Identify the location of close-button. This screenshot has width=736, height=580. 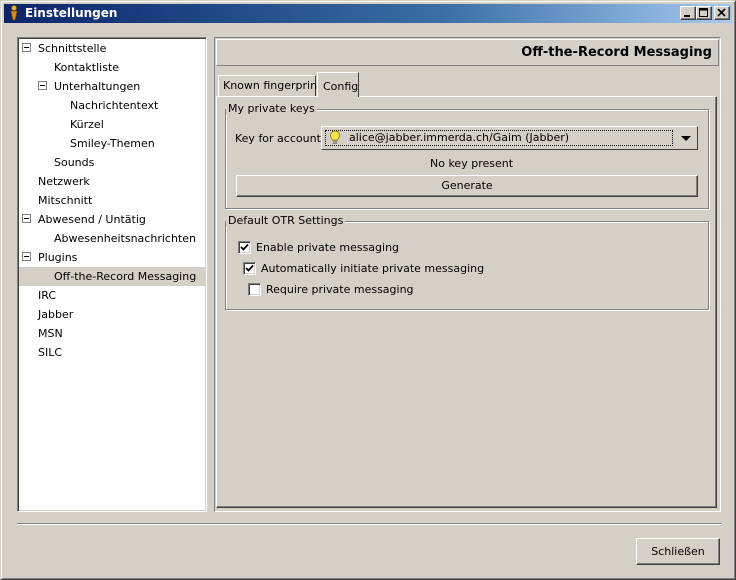
(722, 13).